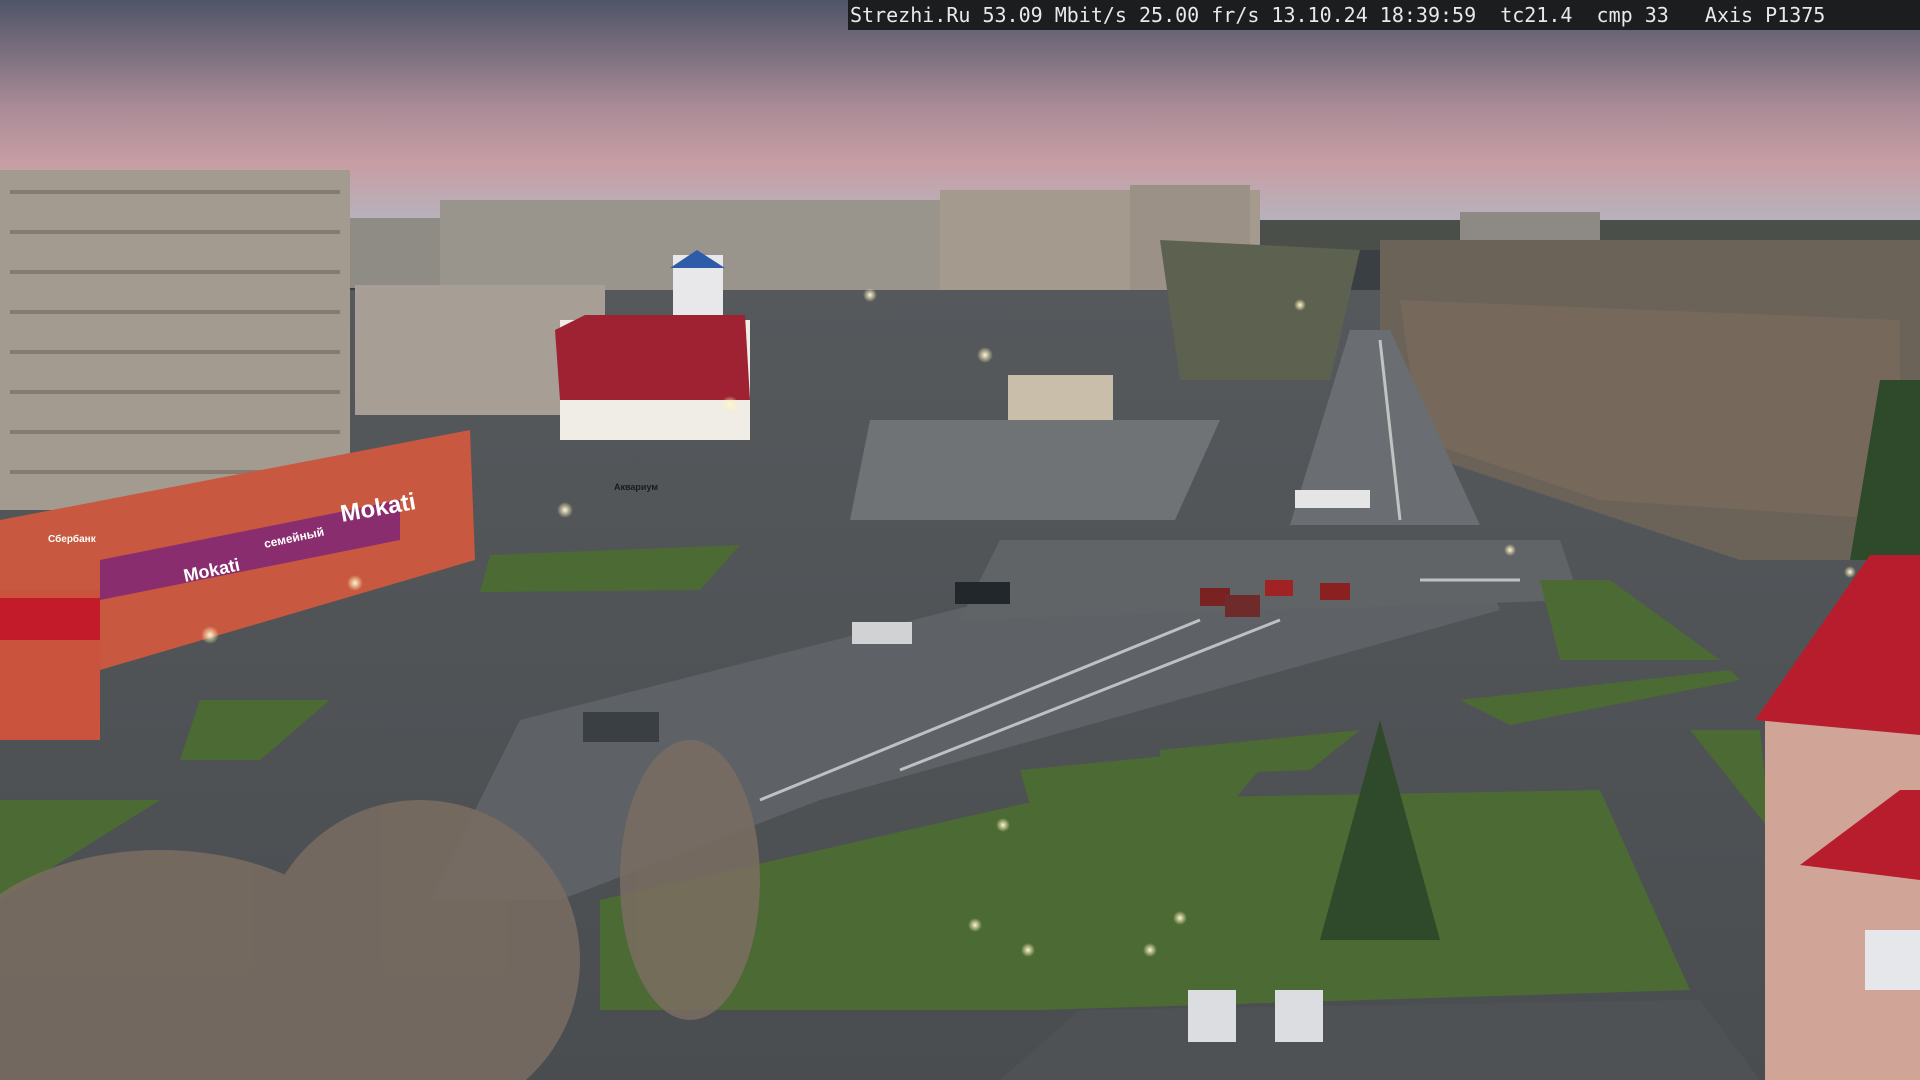  Describe the element at coordinates (1060, 397) in the screenshot. I see `low-building-center` at that location.